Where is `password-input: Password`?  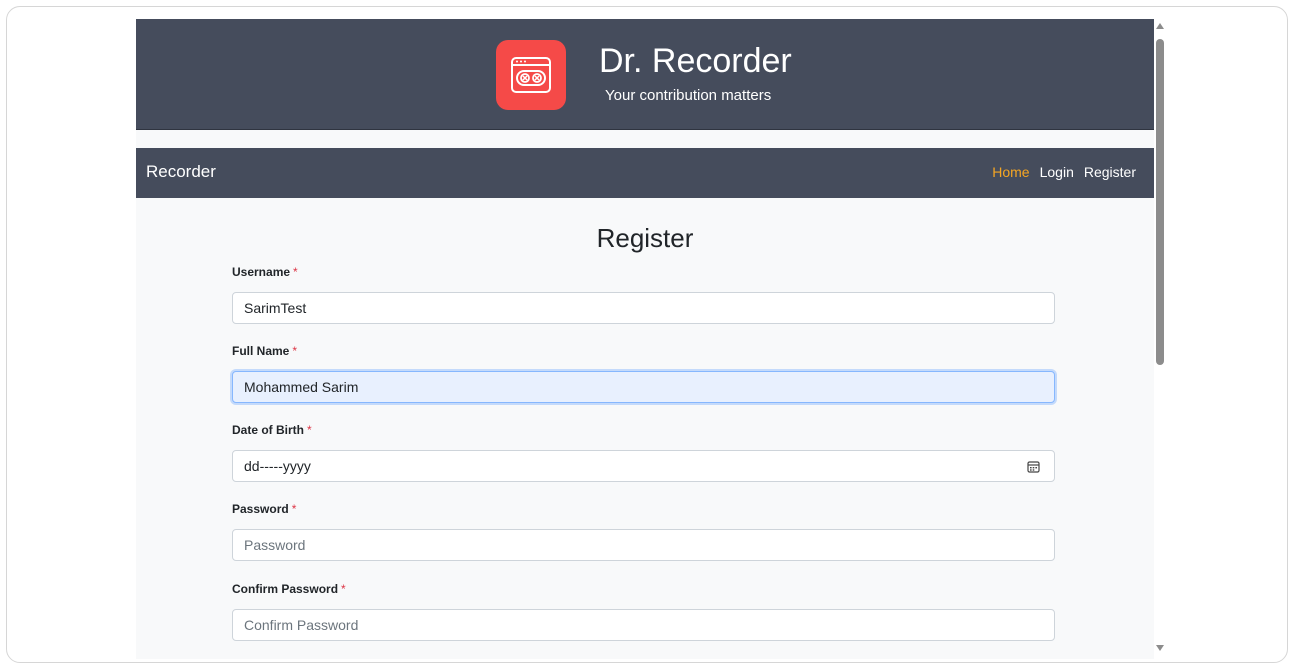
password-input: Password is located at coordinates (643, 545).